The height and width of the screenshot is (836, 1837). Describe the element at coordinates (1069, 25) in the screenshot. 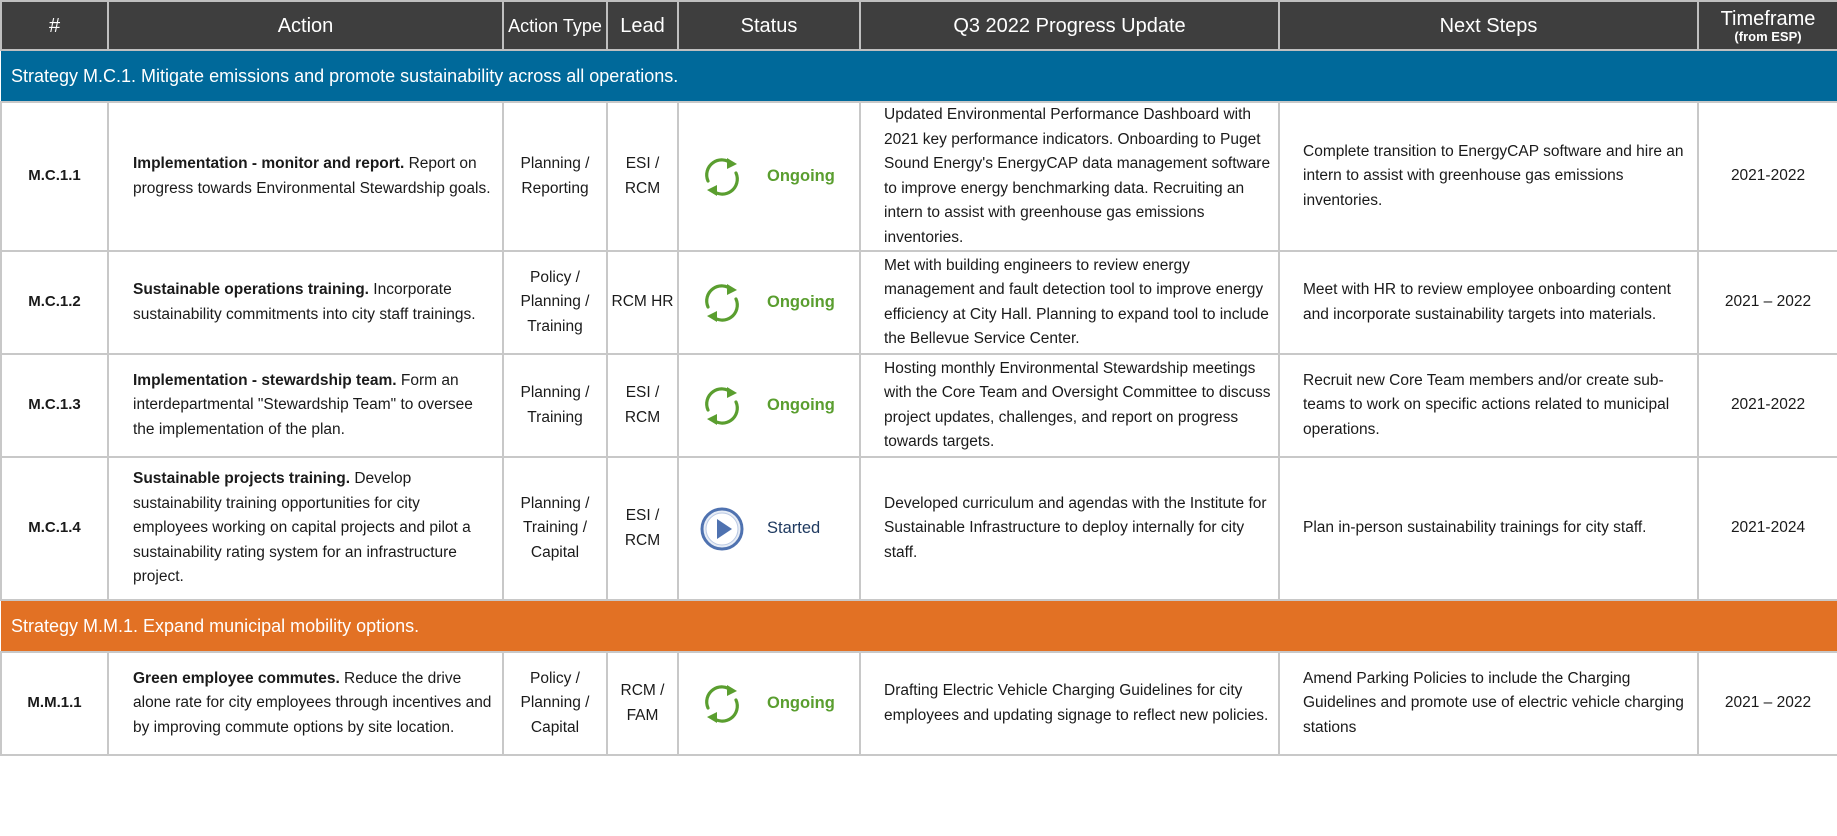

I see `col-header-update: Q3 2022 Progress Update` at that location.